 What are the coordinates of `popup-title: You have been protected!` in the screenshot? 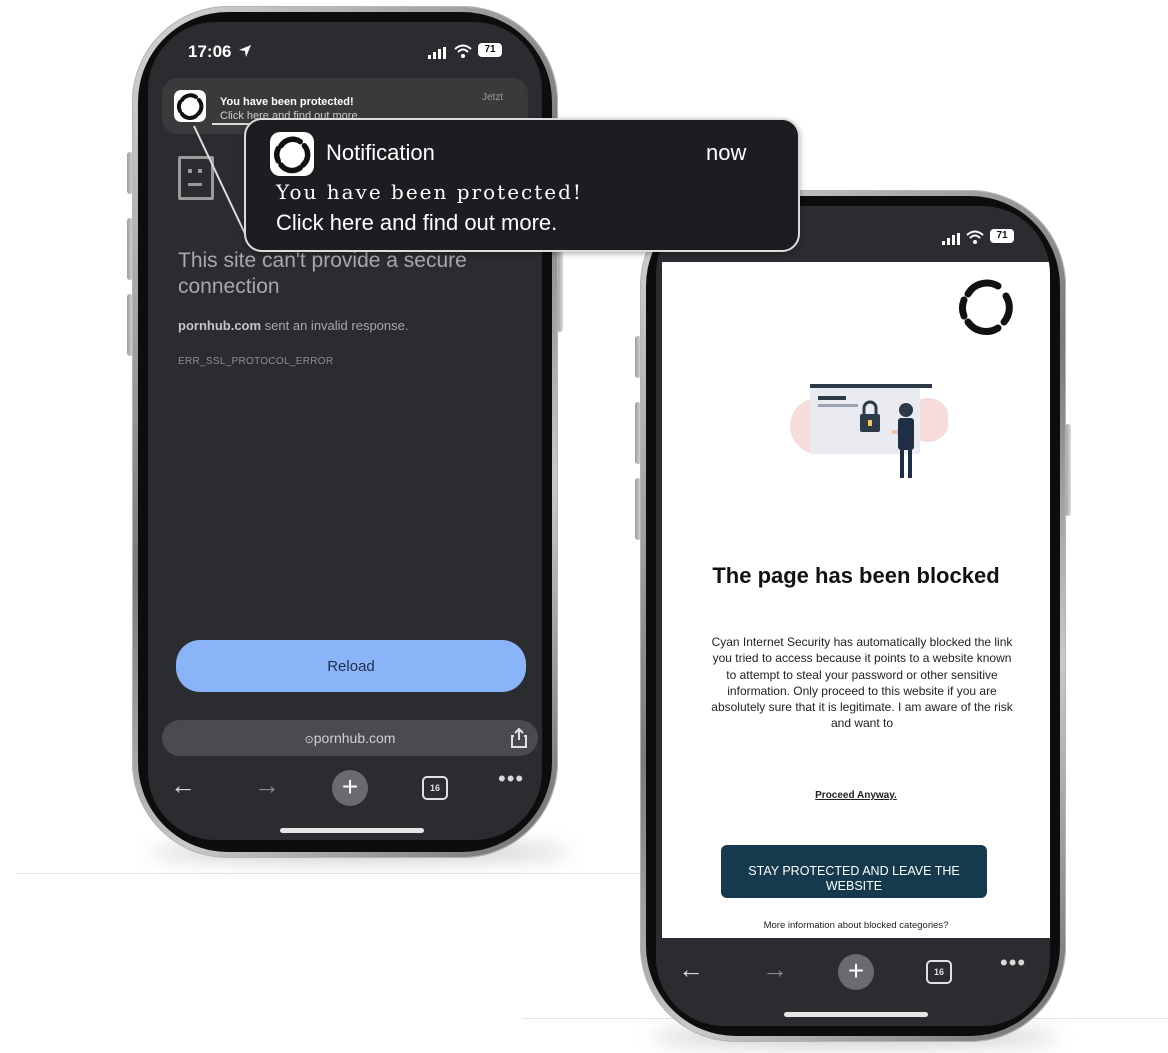 It's located at (429, 192).